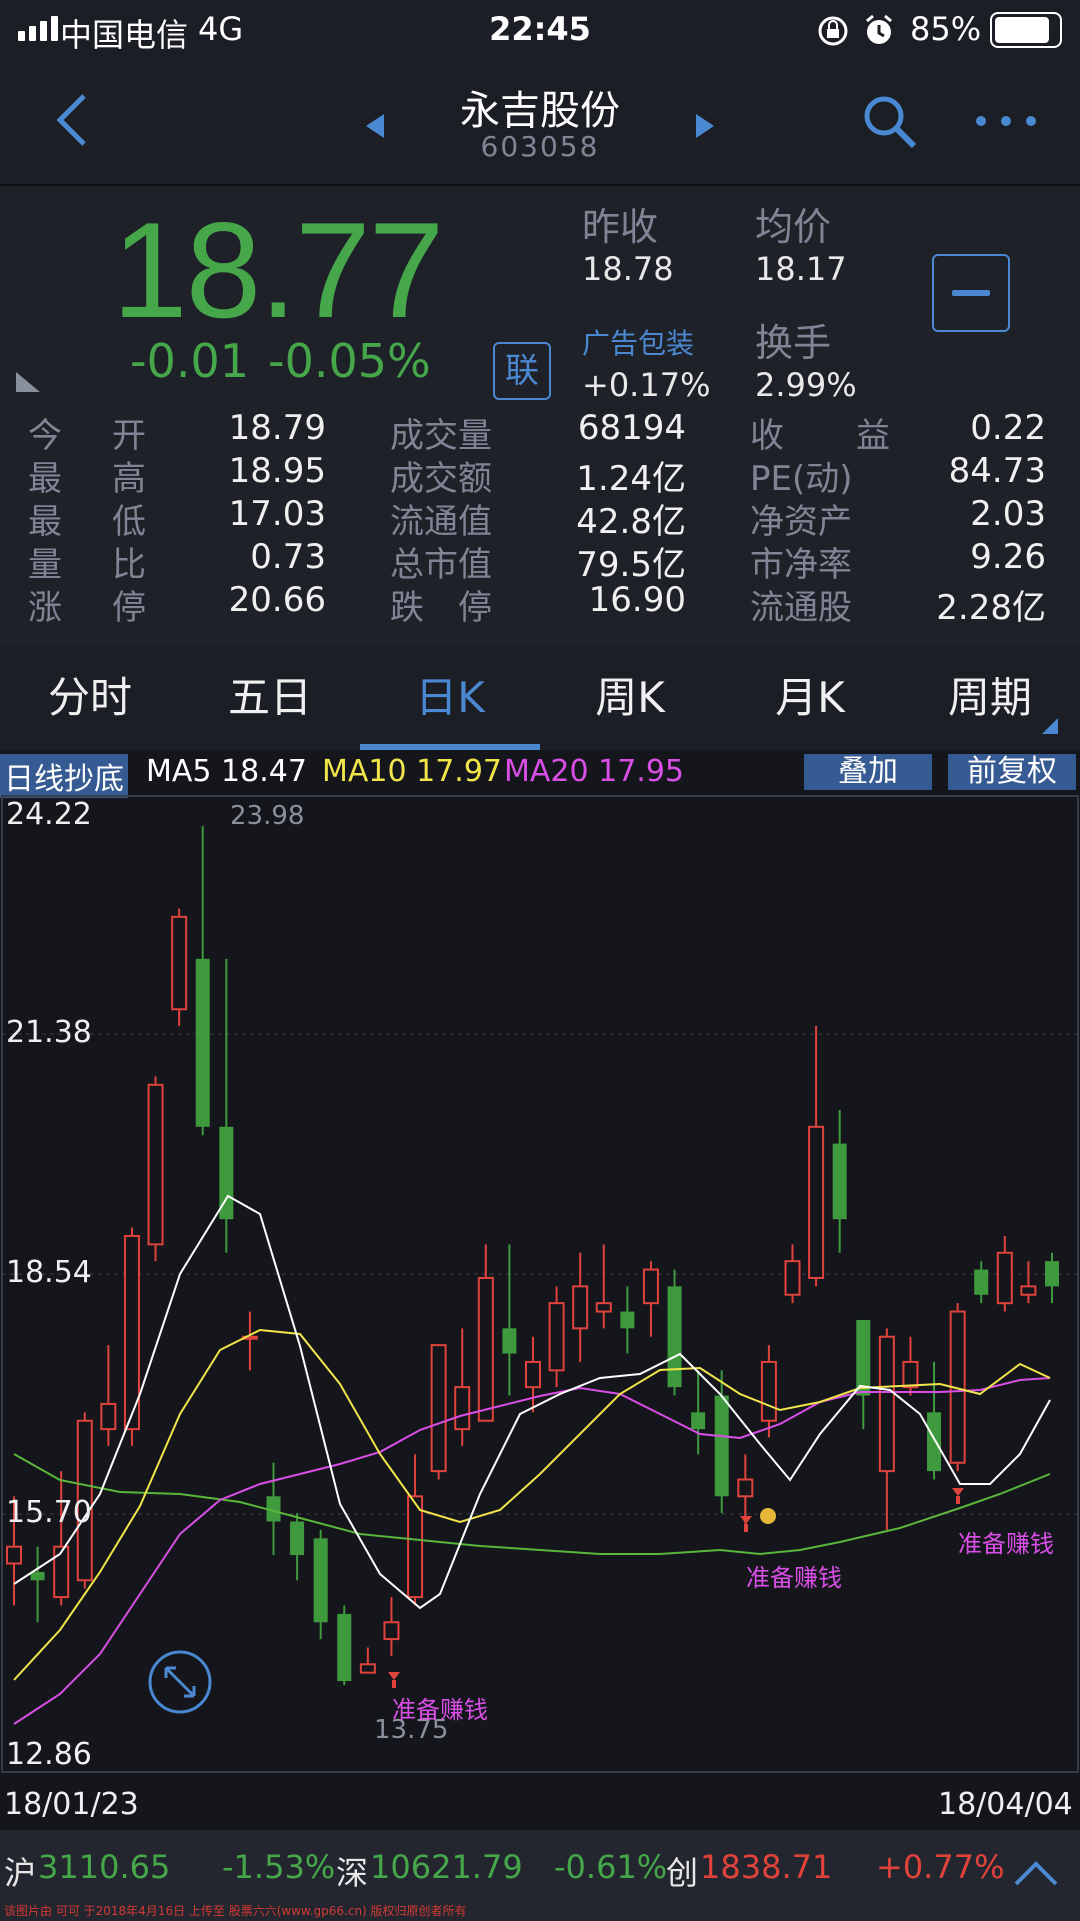  What do you see at coordinates (450, 699) in the screenshot?
I see `tab-daily-k: 日K` at bounding box center [450, 699].